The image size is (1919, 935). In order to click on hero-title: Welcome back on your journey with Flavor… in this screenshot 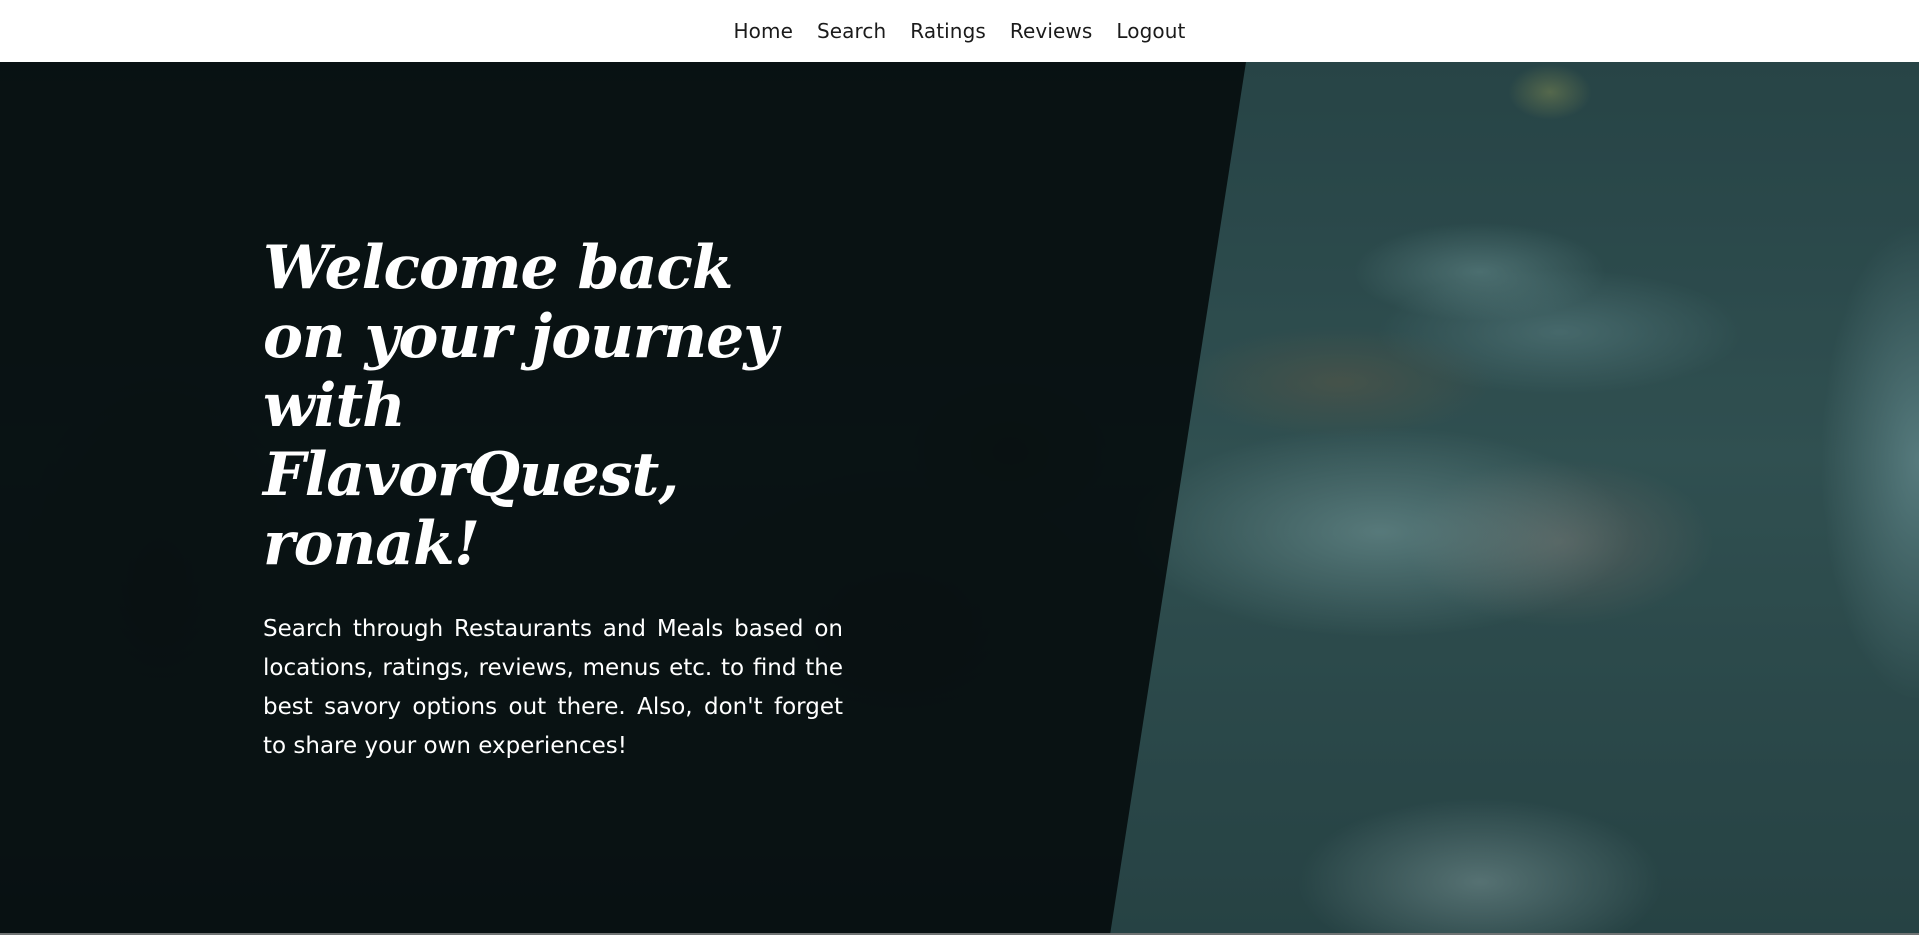, I will do `click(520, 406)`.